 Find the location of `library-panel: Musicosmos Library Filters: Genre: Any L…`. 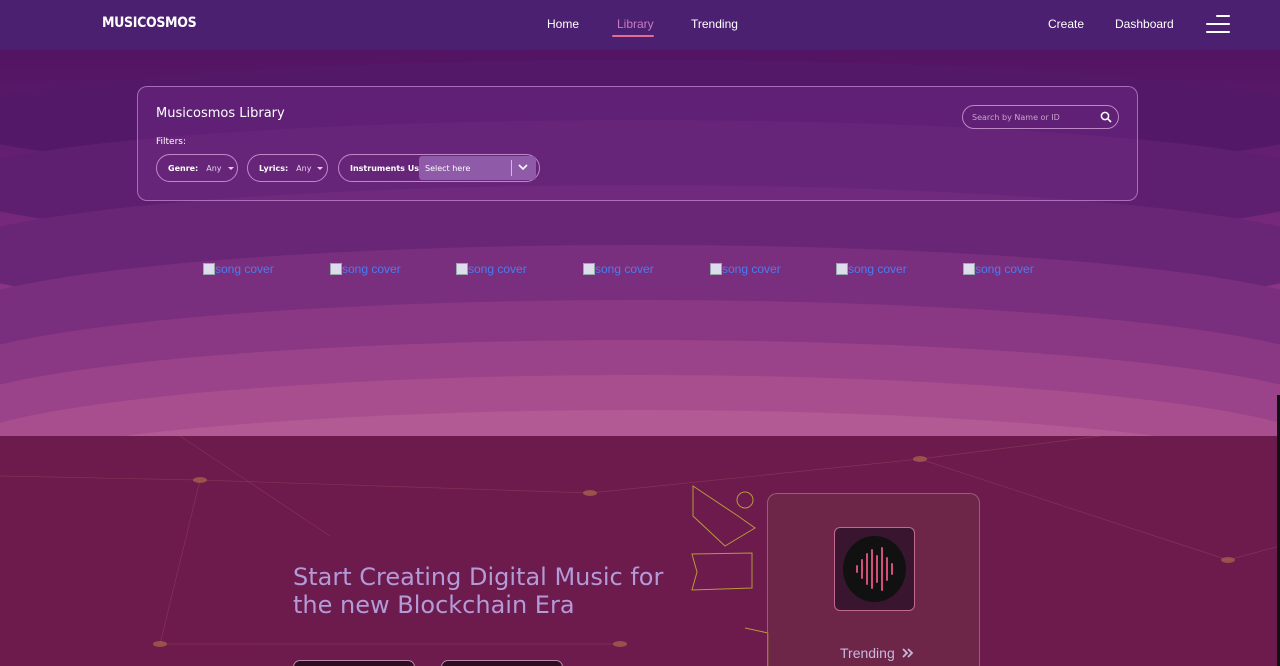

library-panel: Musicosmos Library Filters: Genre: Any L… is located at coordinates (637, 143).